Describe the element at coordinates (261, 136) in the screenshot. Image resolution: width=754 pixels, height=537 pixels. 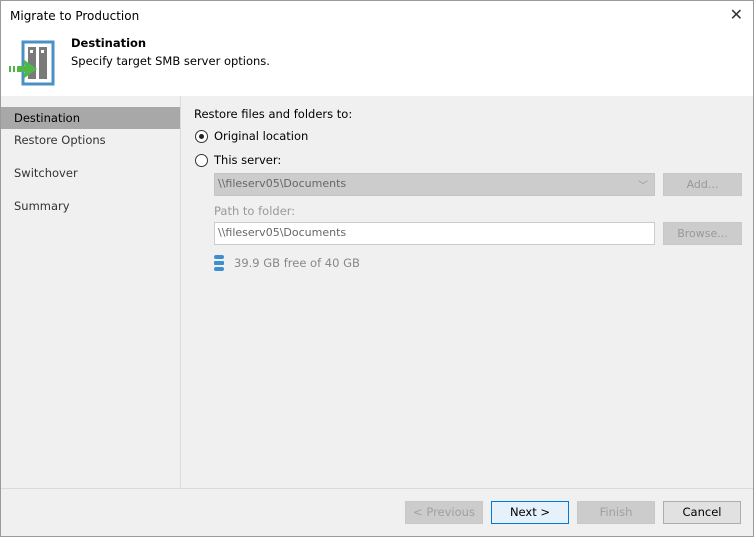
I see `radio-label: Original location` at that location.